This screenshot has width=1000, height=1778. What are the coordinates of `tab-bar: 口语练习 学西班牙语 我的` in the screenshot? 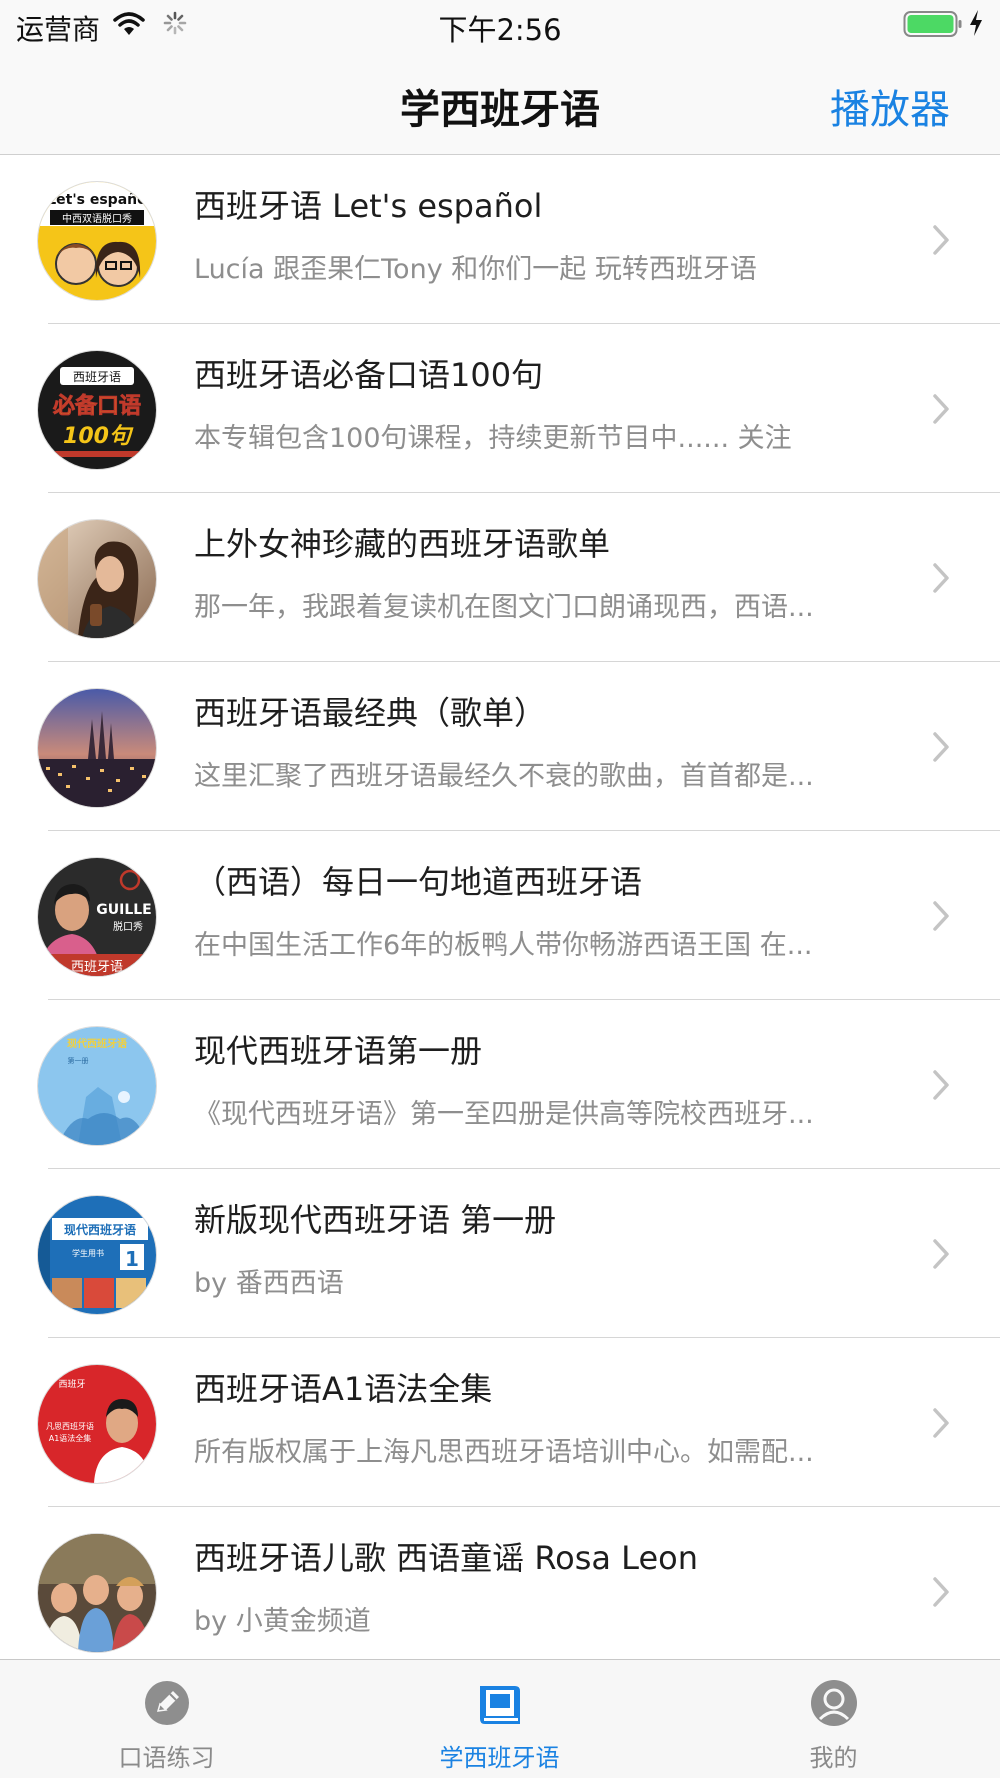 It's located at (500, 1718).